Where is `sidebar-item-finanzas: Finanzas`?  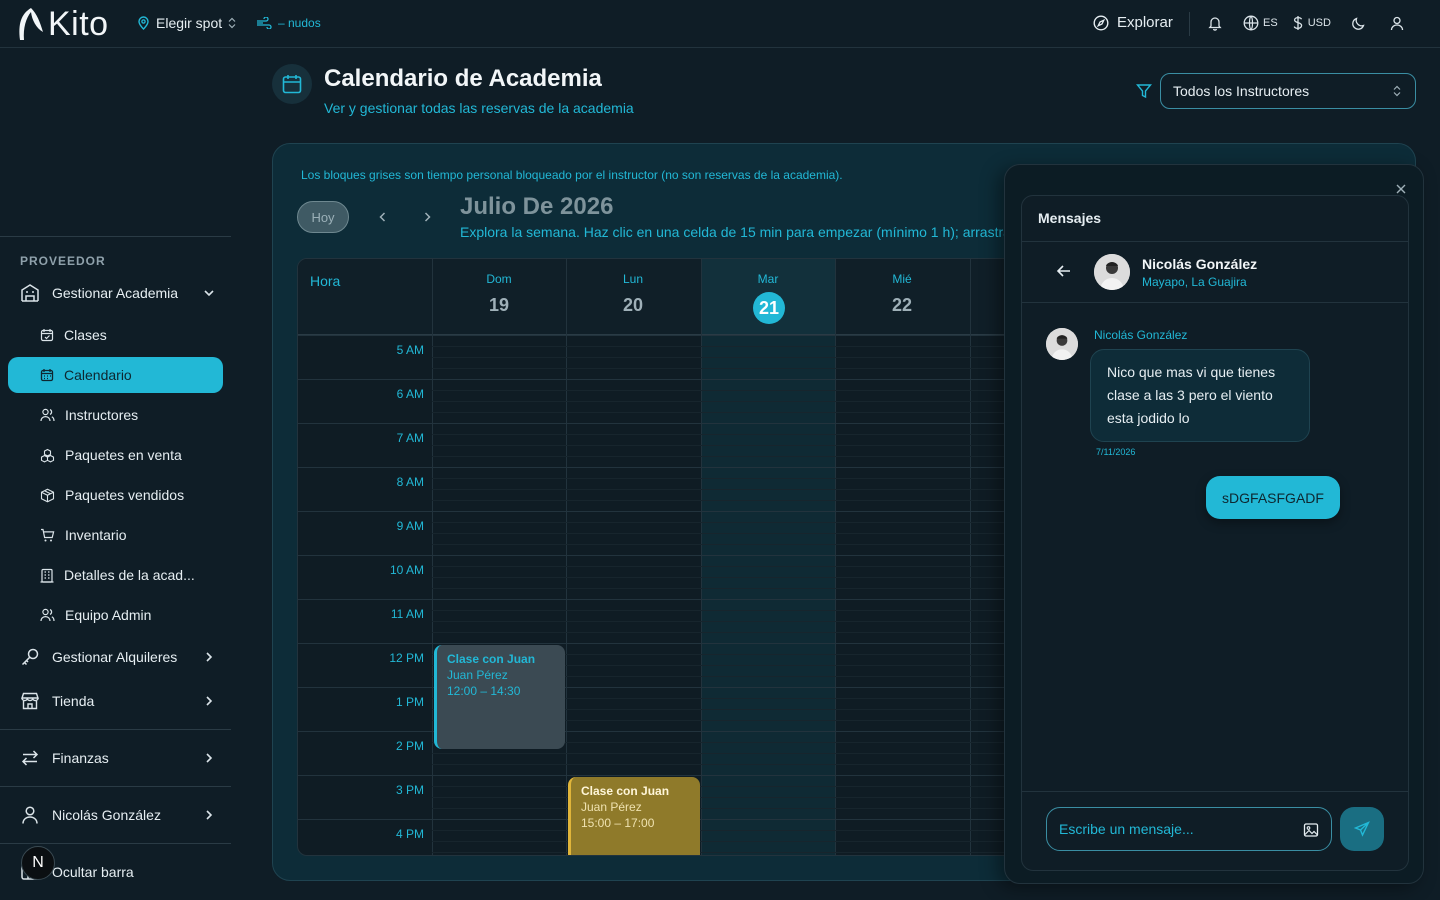
sidebar-item-finanzas: Finanzas is located at coordinates (120, 758).